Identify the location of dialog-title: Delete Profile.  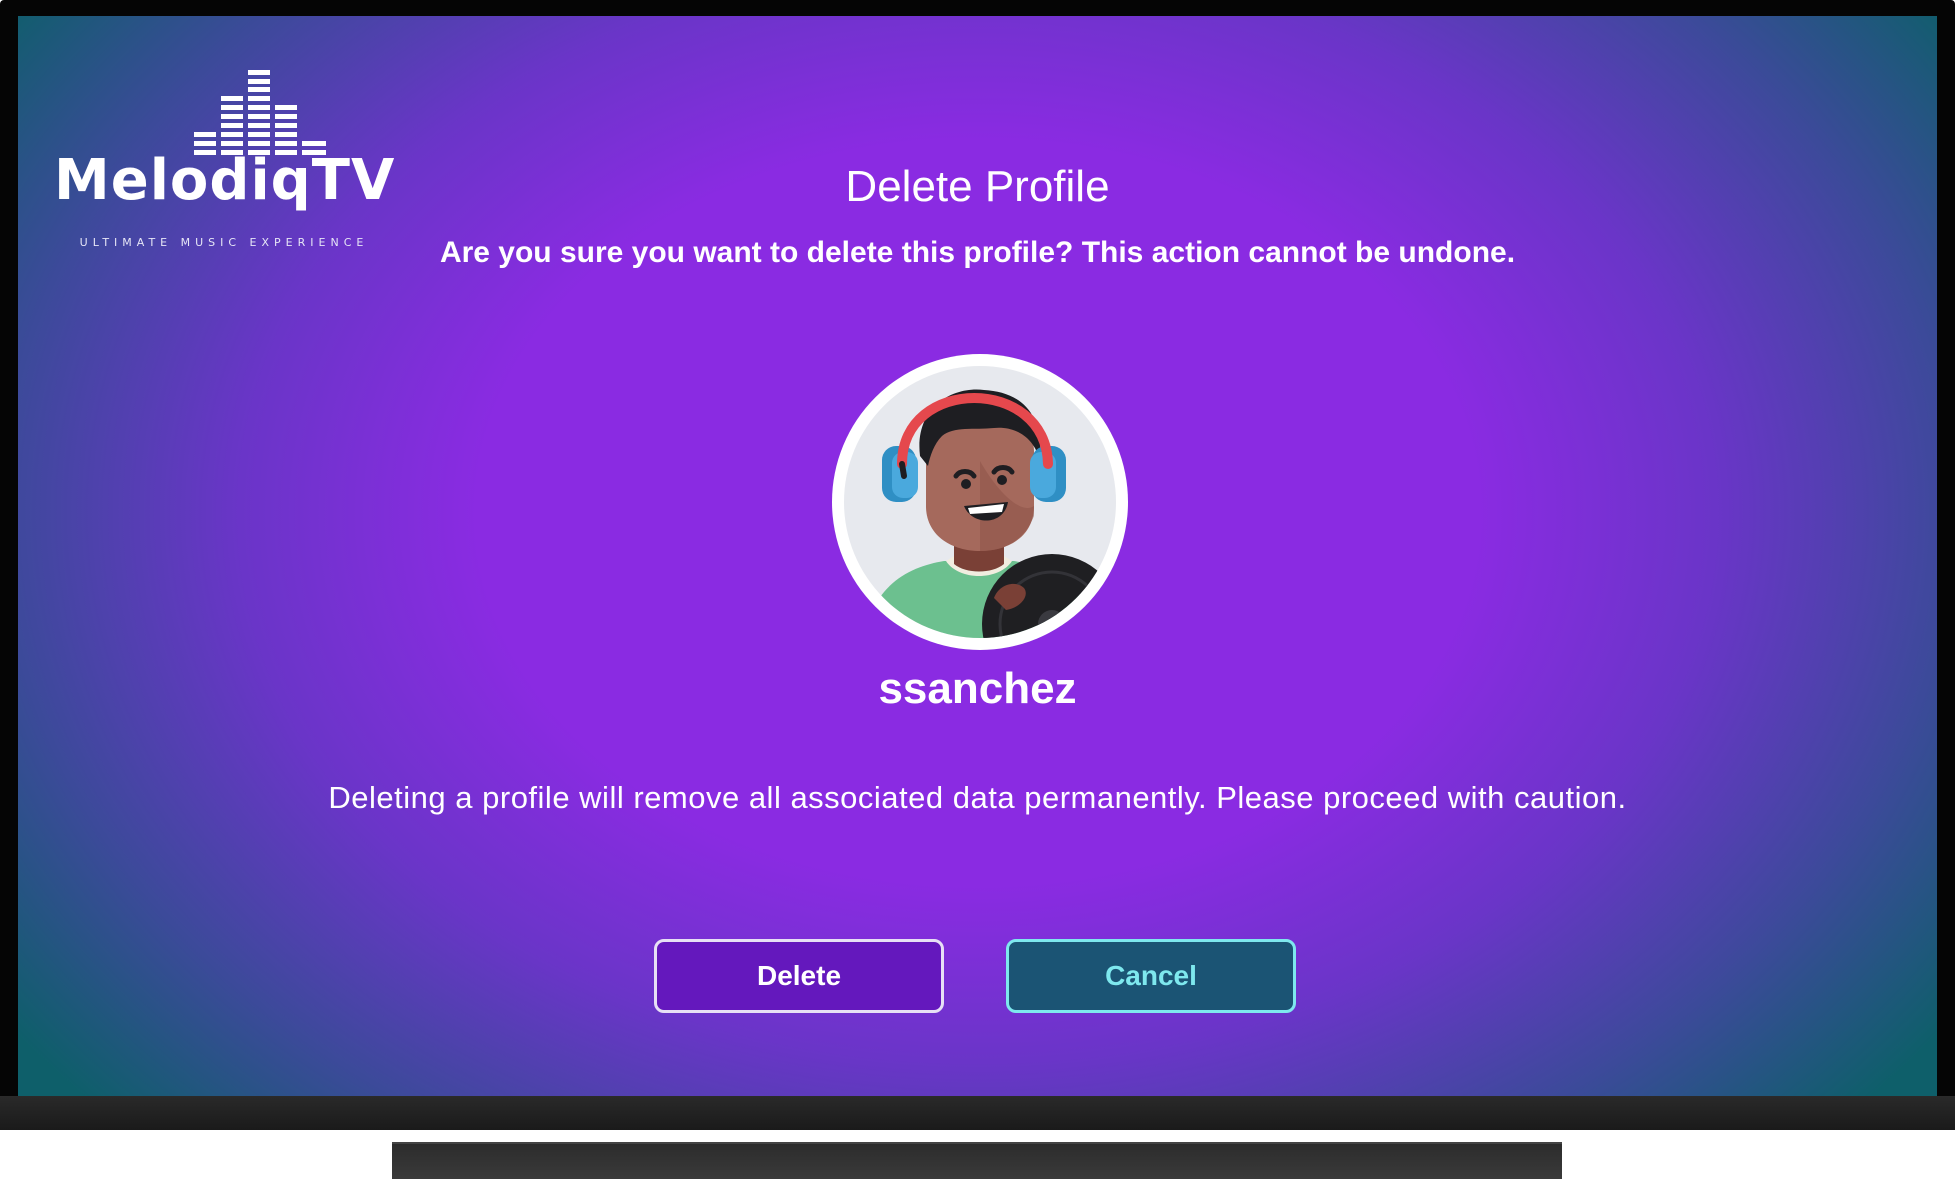
(977, 186).